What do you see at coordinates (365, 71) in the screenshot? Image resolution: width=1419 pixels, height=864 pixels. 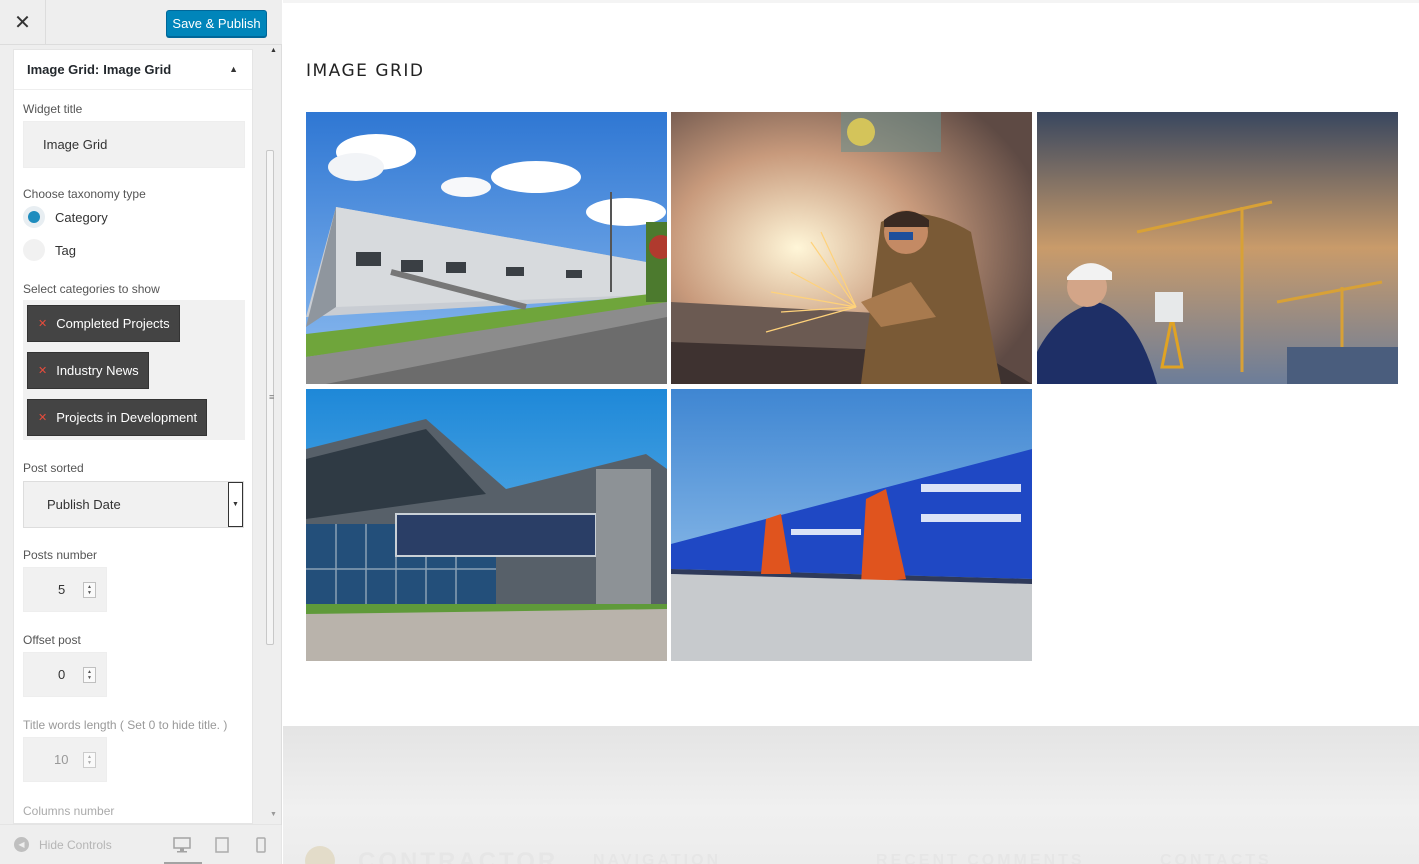 I see `image-grid-heading: IMAGE GRID` at bounding box center [365, 71].